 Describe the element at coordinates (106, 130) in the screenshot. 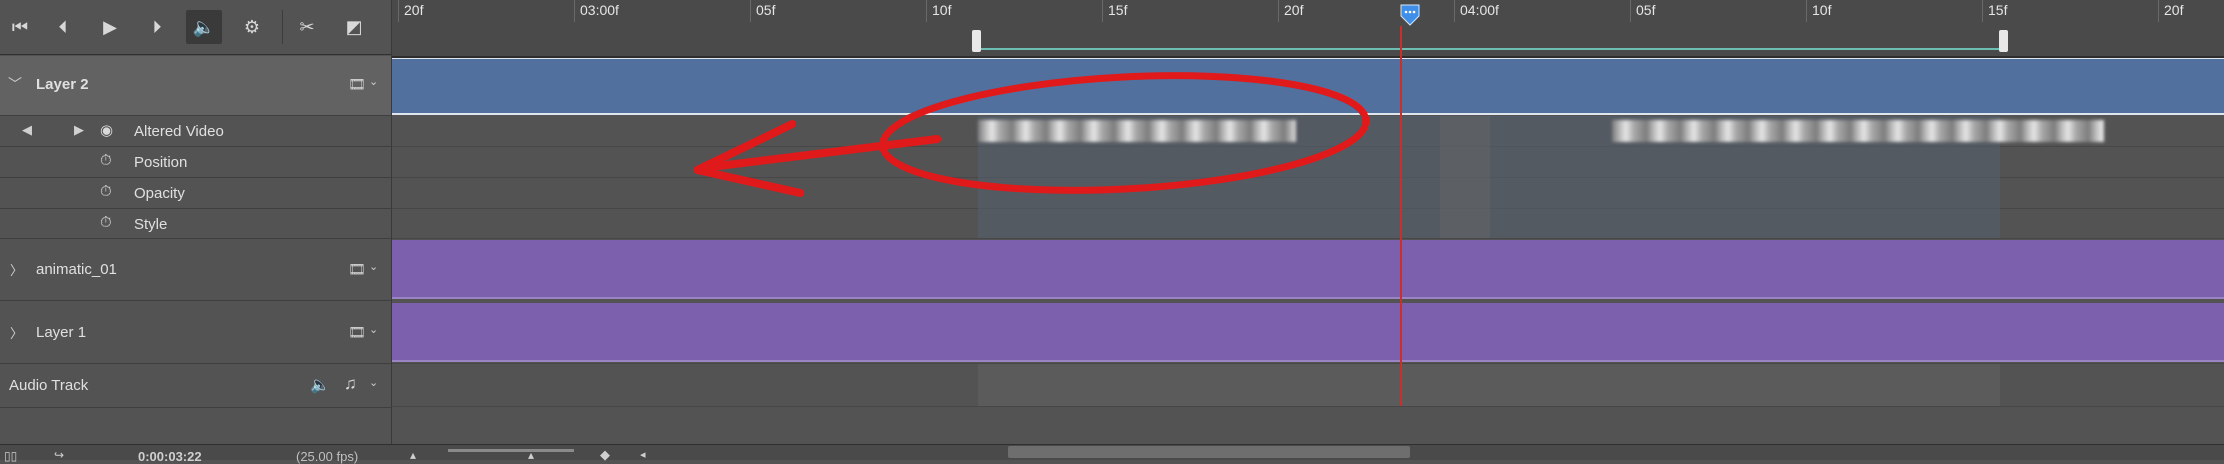

I see `eye-icon: ◉` at that location.